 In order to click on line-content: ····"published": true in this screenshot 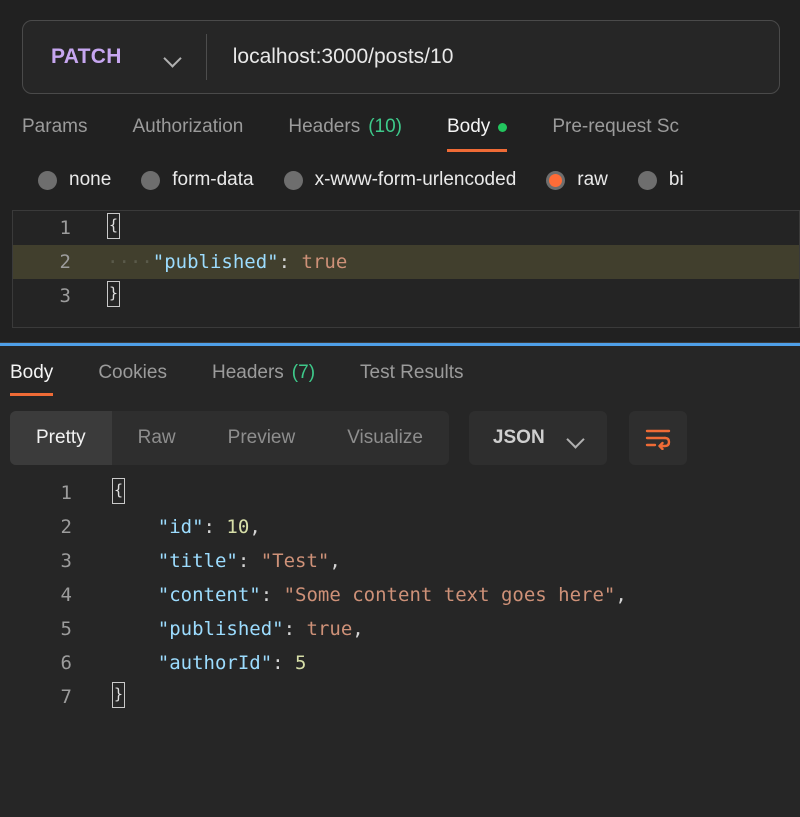, I will do `click(439, 262)`.